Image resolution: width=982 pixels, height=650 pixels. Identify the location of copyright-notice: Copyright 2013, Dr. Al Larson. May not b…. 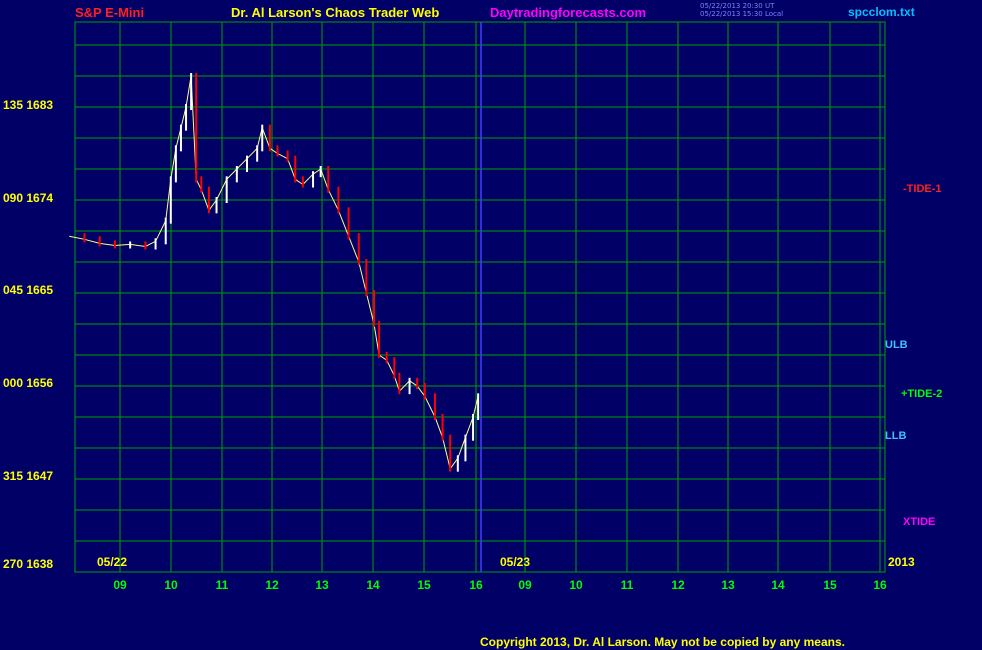
(662, 642).